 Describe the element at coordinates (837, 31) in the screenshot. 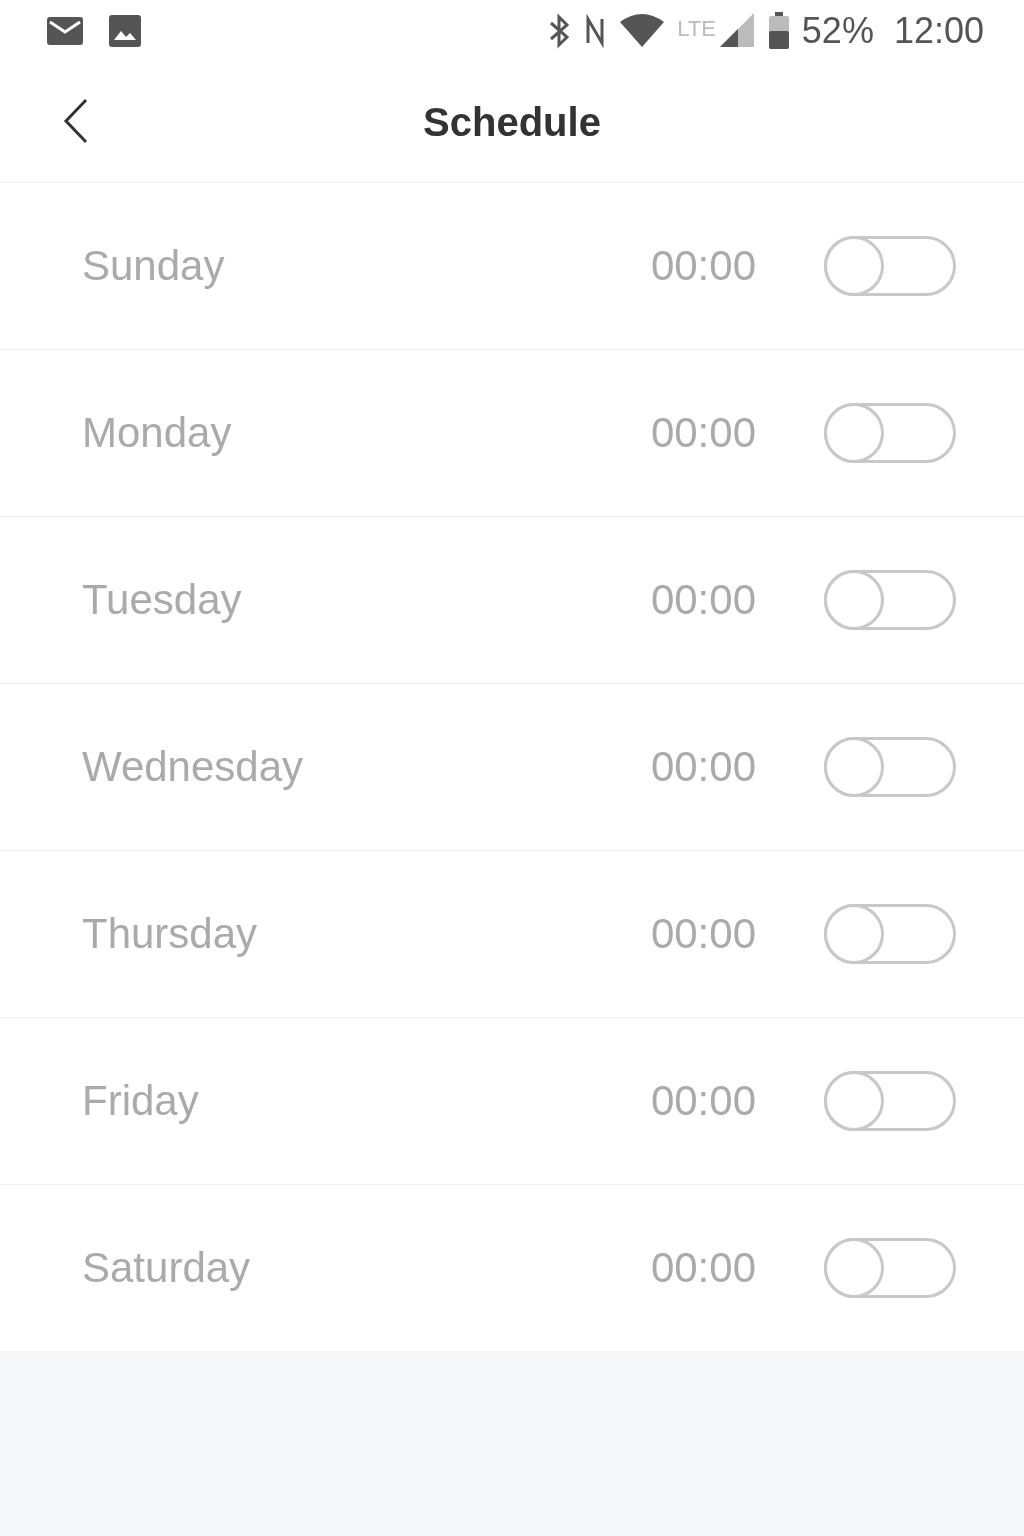

I see `battery-percent: 52%` at that location.